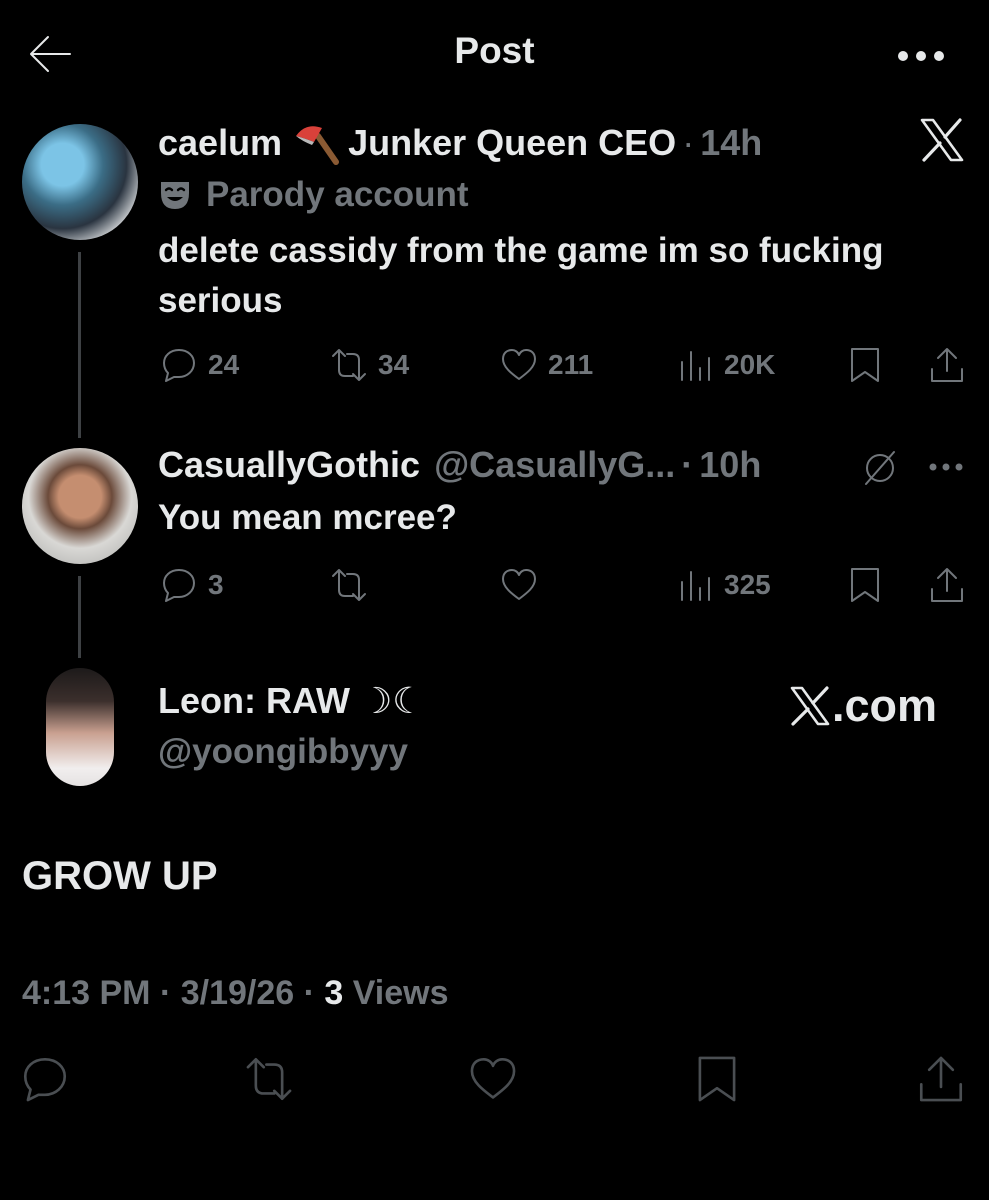  What do you see at coordinates (254, 700) in the screenshot?
I see `author-name: Leon: RAW` at bounding box center [254, 700].